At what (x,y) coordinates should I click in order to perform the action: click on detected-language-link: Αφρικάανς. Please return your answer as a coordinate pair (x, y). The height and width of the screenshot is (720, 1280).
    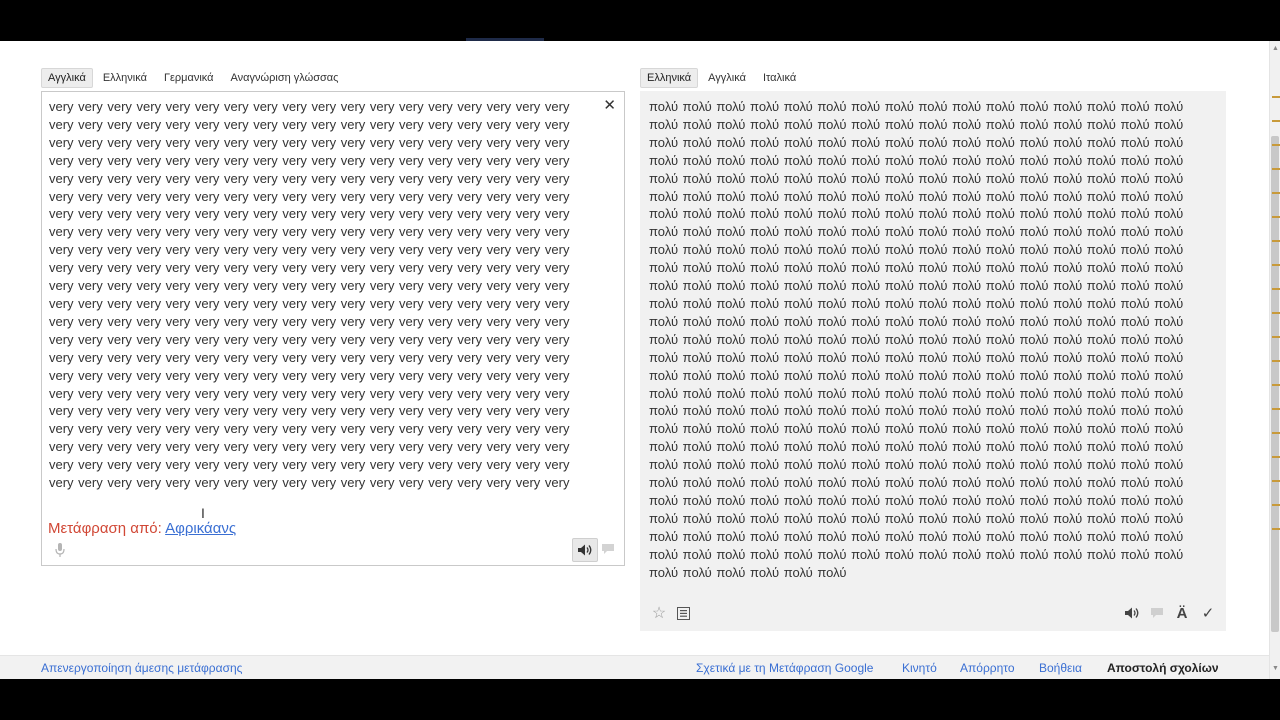
    Looking at the image, I should click on (200, 528).